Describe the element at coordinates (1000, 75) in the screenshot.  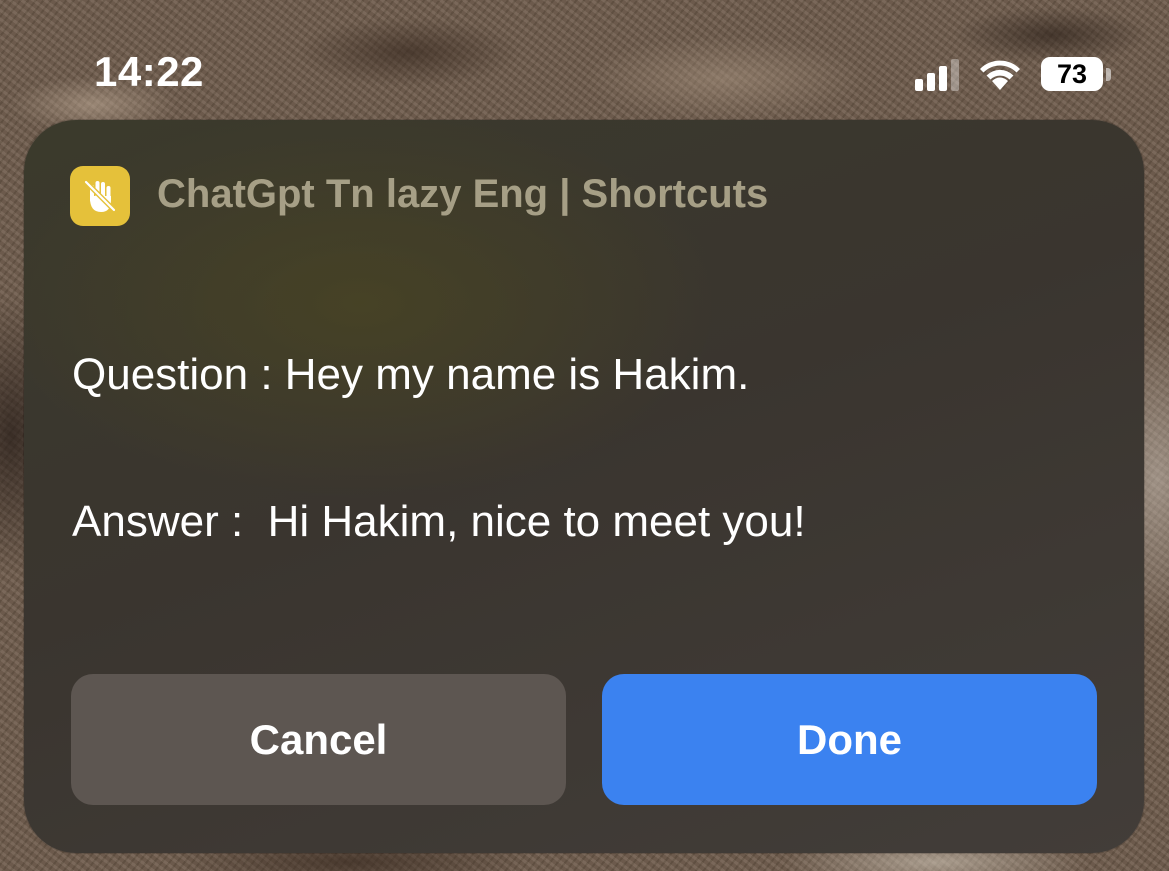
I see `wifi-icon` at that location.